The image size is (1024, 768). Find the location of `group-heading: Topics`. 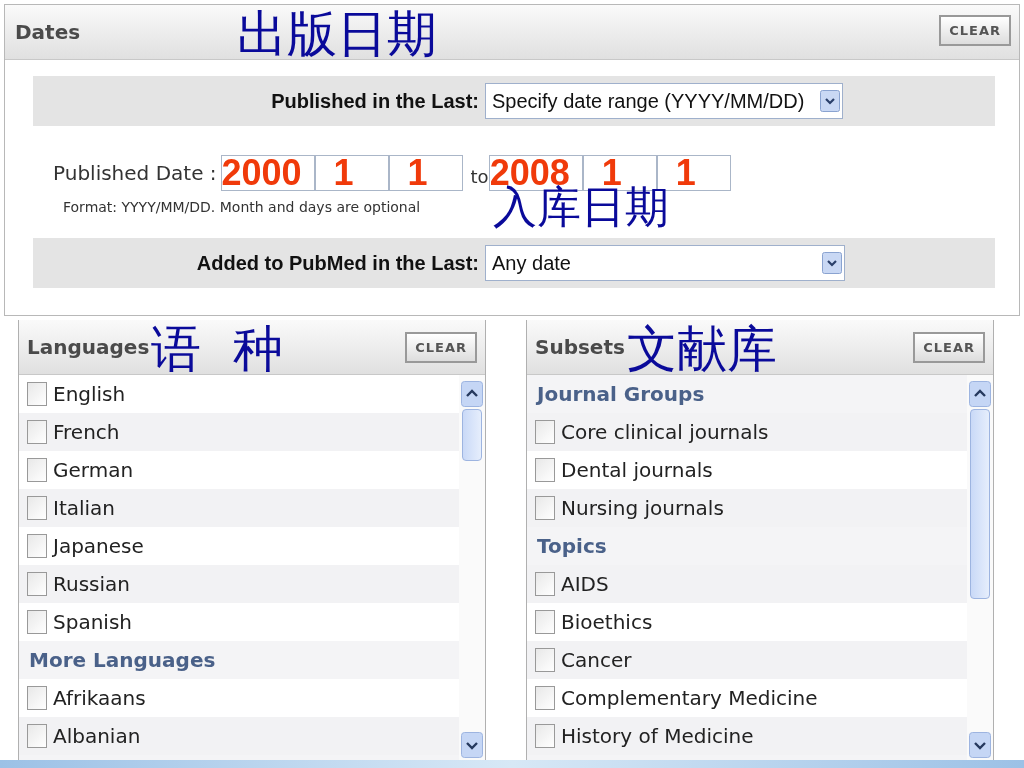

group-heading: Topics is located at coordinates (572, 546).